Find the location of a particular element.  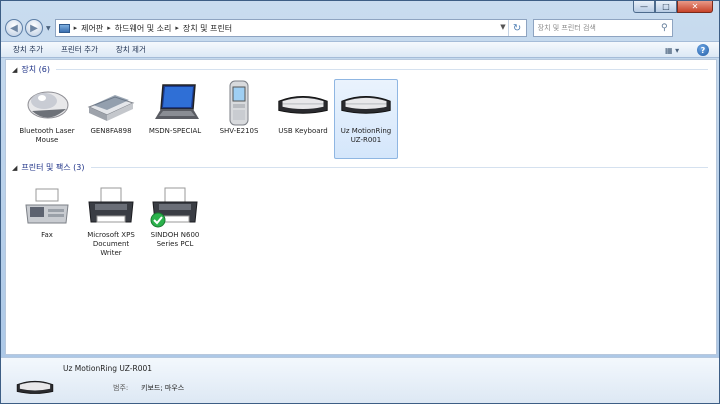

printer-item-sindoh: SINDOH N600 Series PCL is located at coordinates (175, 217).